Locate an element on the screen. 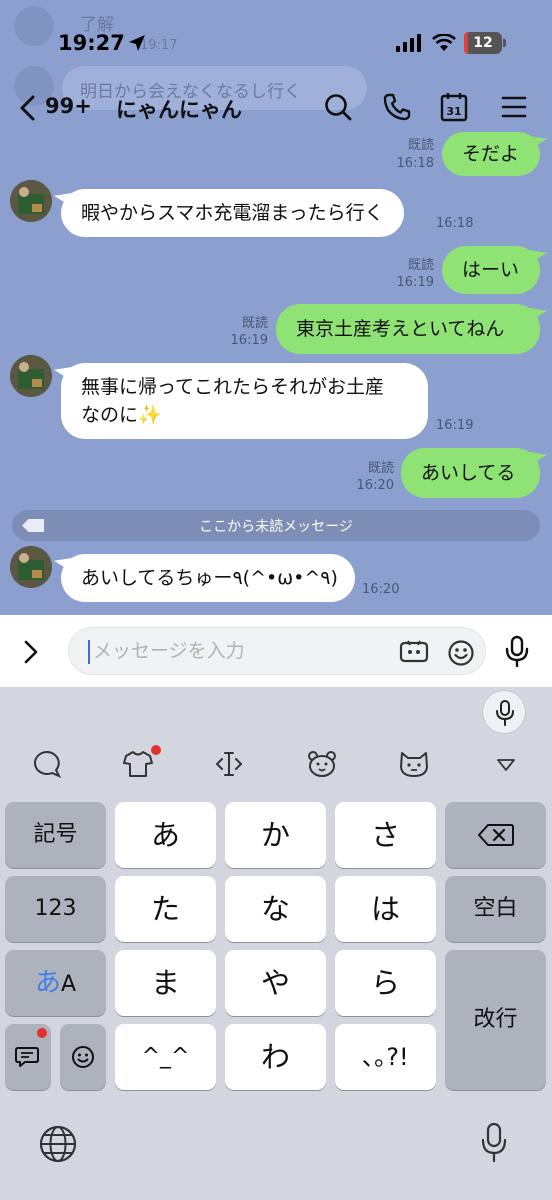  sticker-suggest-icon is located at coordinates (414, 652).